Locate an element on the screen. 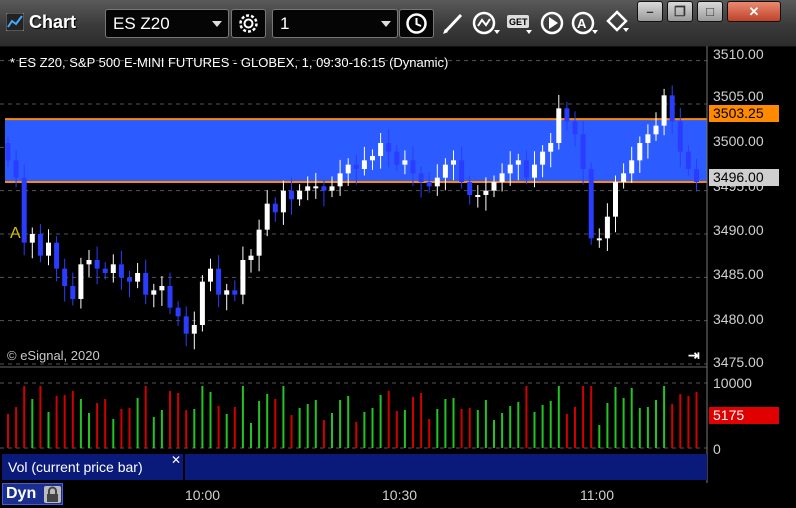 The width and height of the screenshot is (796, 508). restore-button: ❐ is located at coordinates (680, 11).